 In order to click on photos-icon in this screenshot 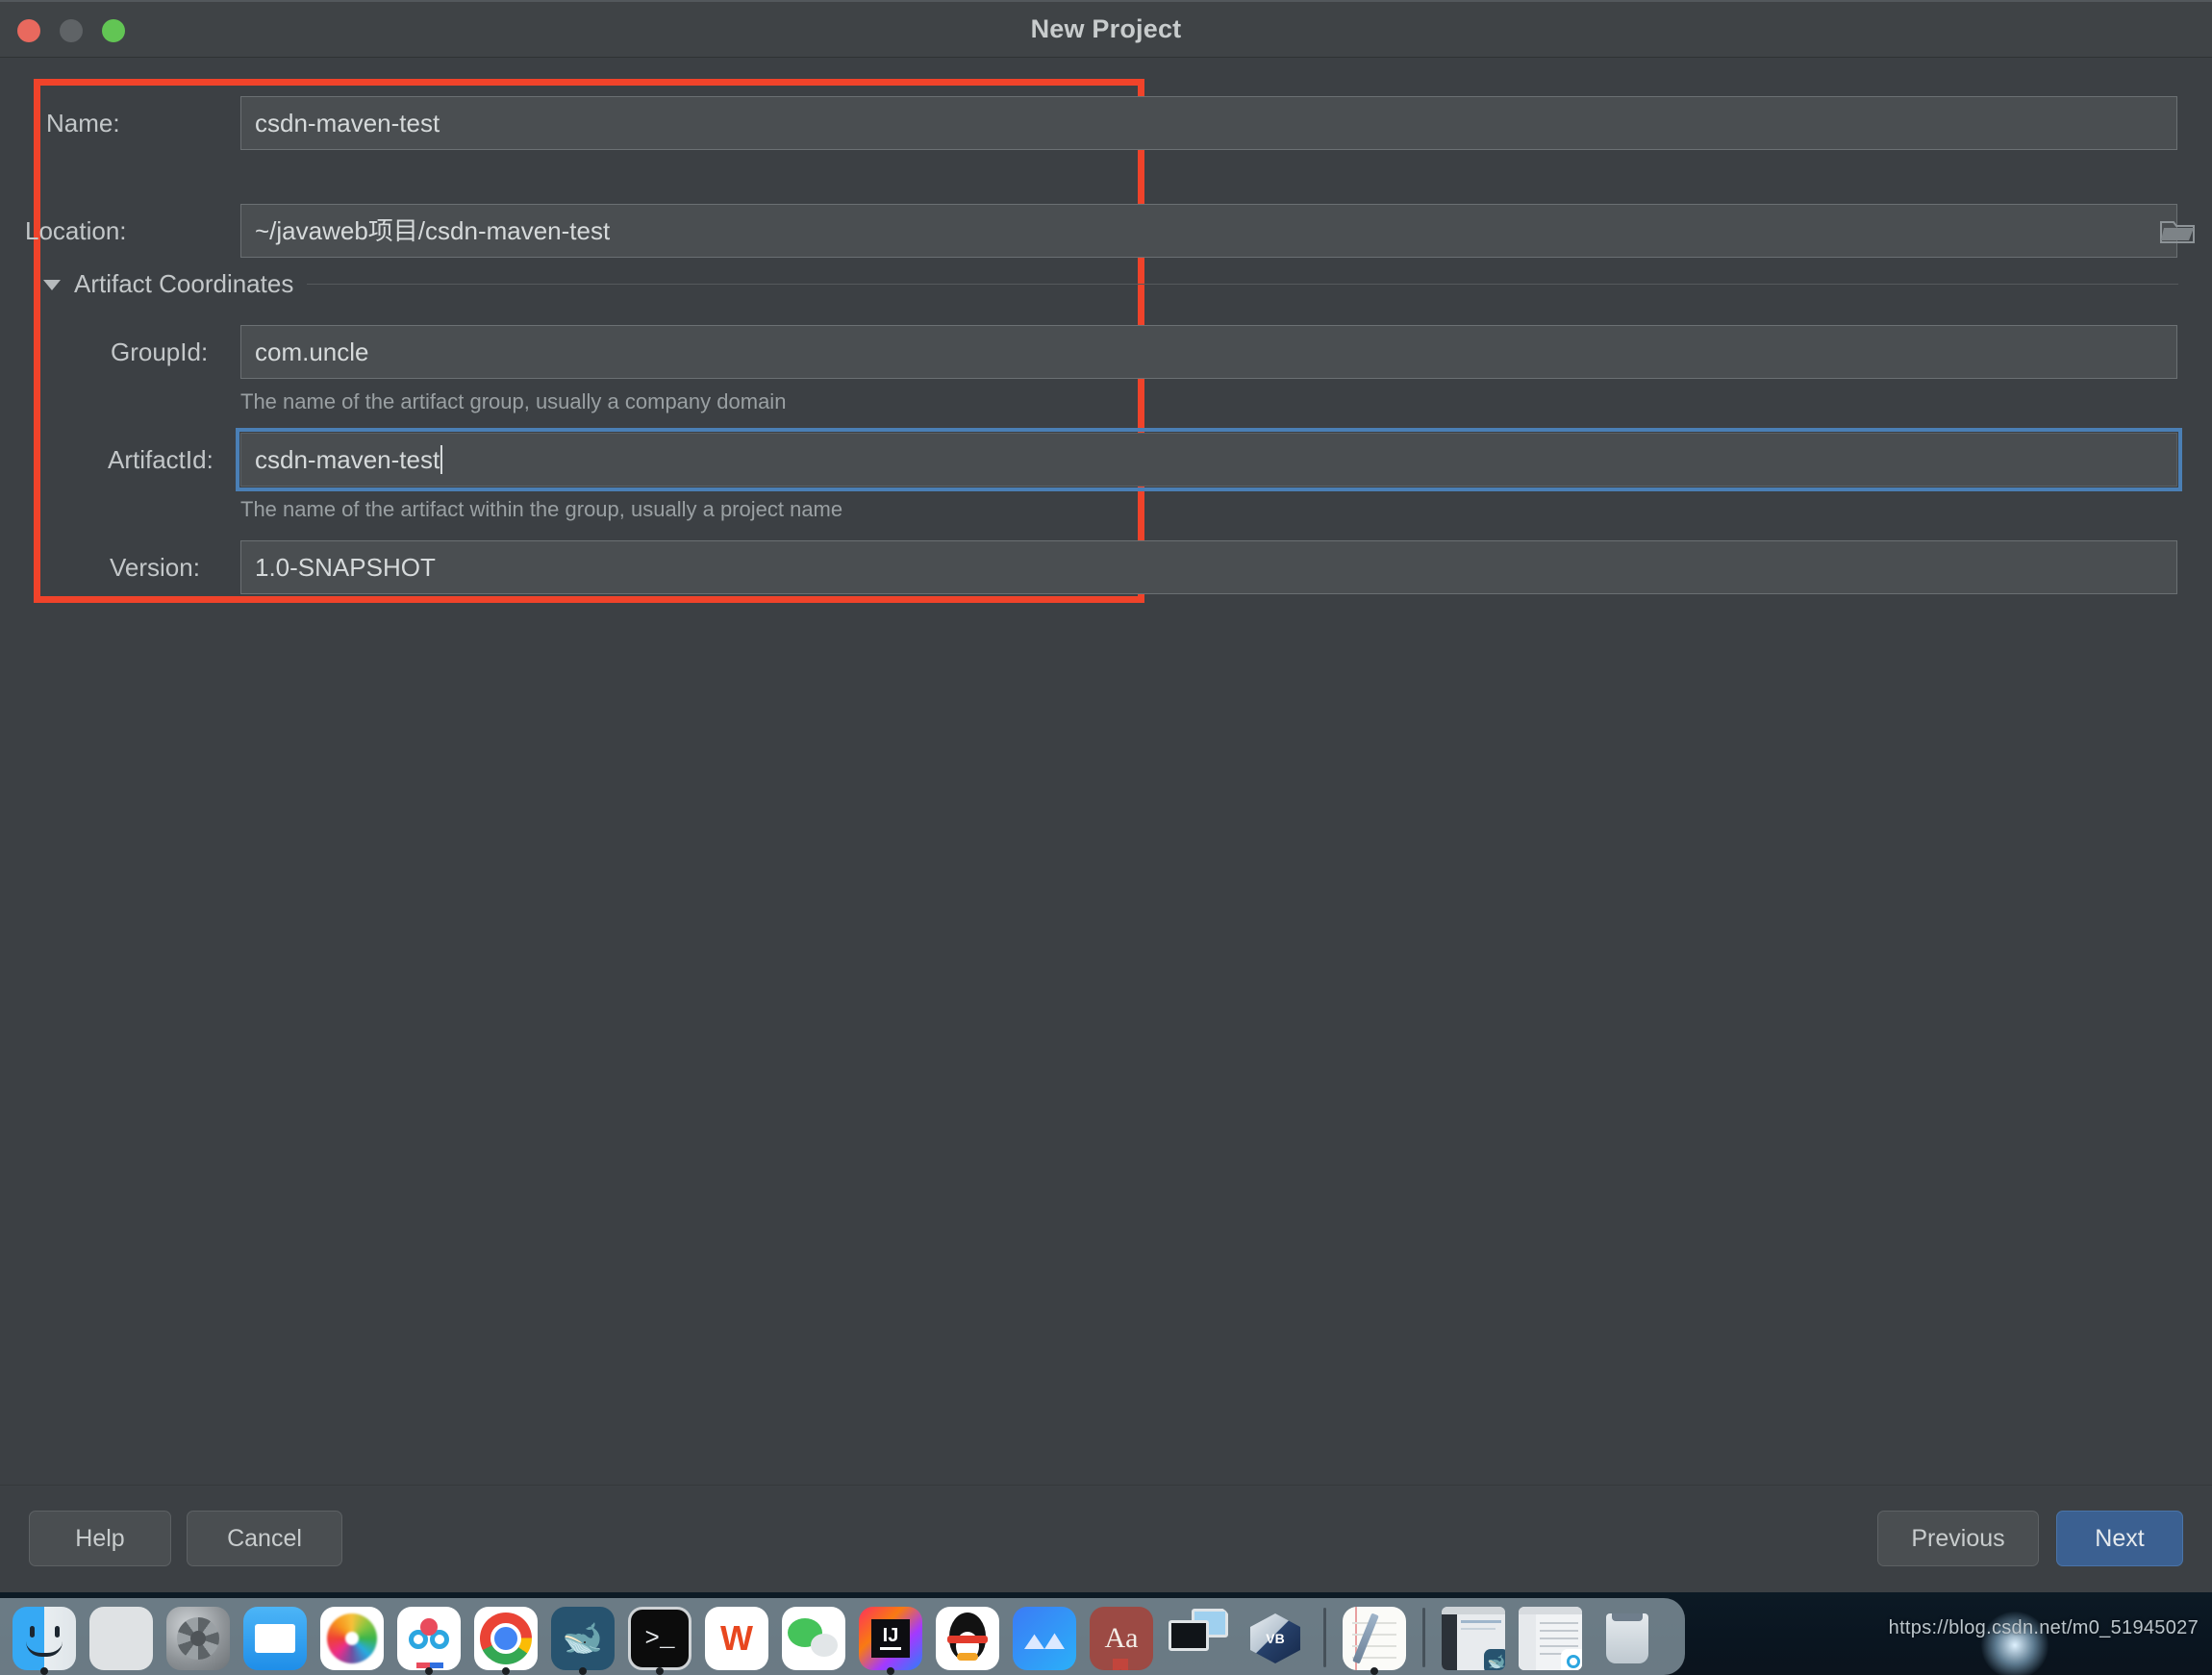, I will do `click(352, 1638)`.